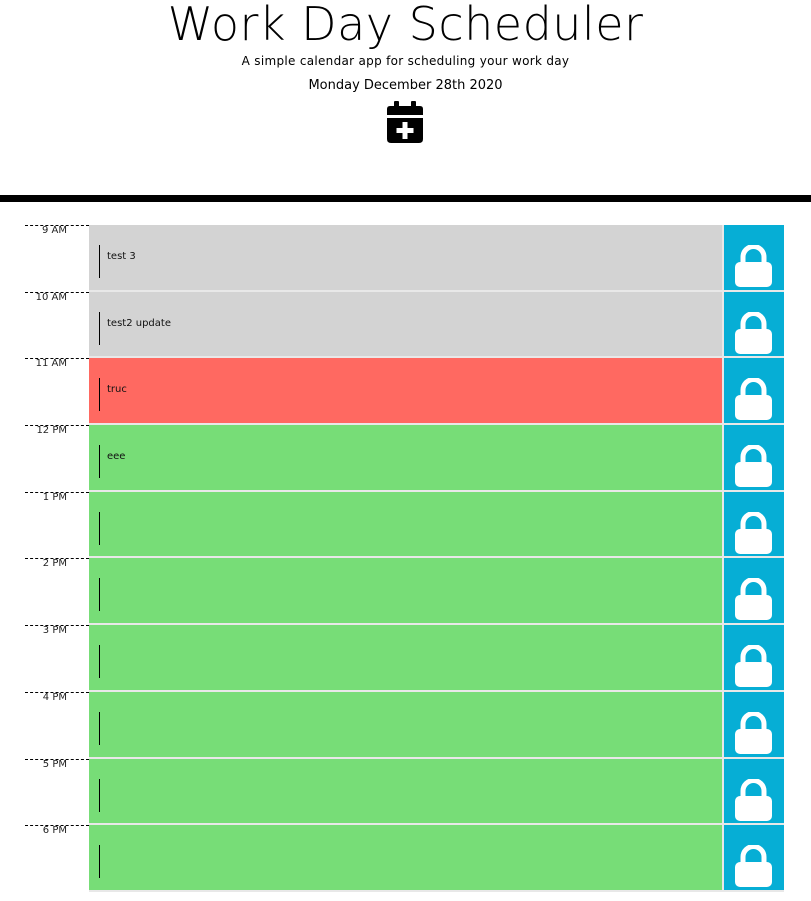  Describe the element at coordinates (54, 764) in the screenshot. I see `hour-label-text: 5 PM` at that location.